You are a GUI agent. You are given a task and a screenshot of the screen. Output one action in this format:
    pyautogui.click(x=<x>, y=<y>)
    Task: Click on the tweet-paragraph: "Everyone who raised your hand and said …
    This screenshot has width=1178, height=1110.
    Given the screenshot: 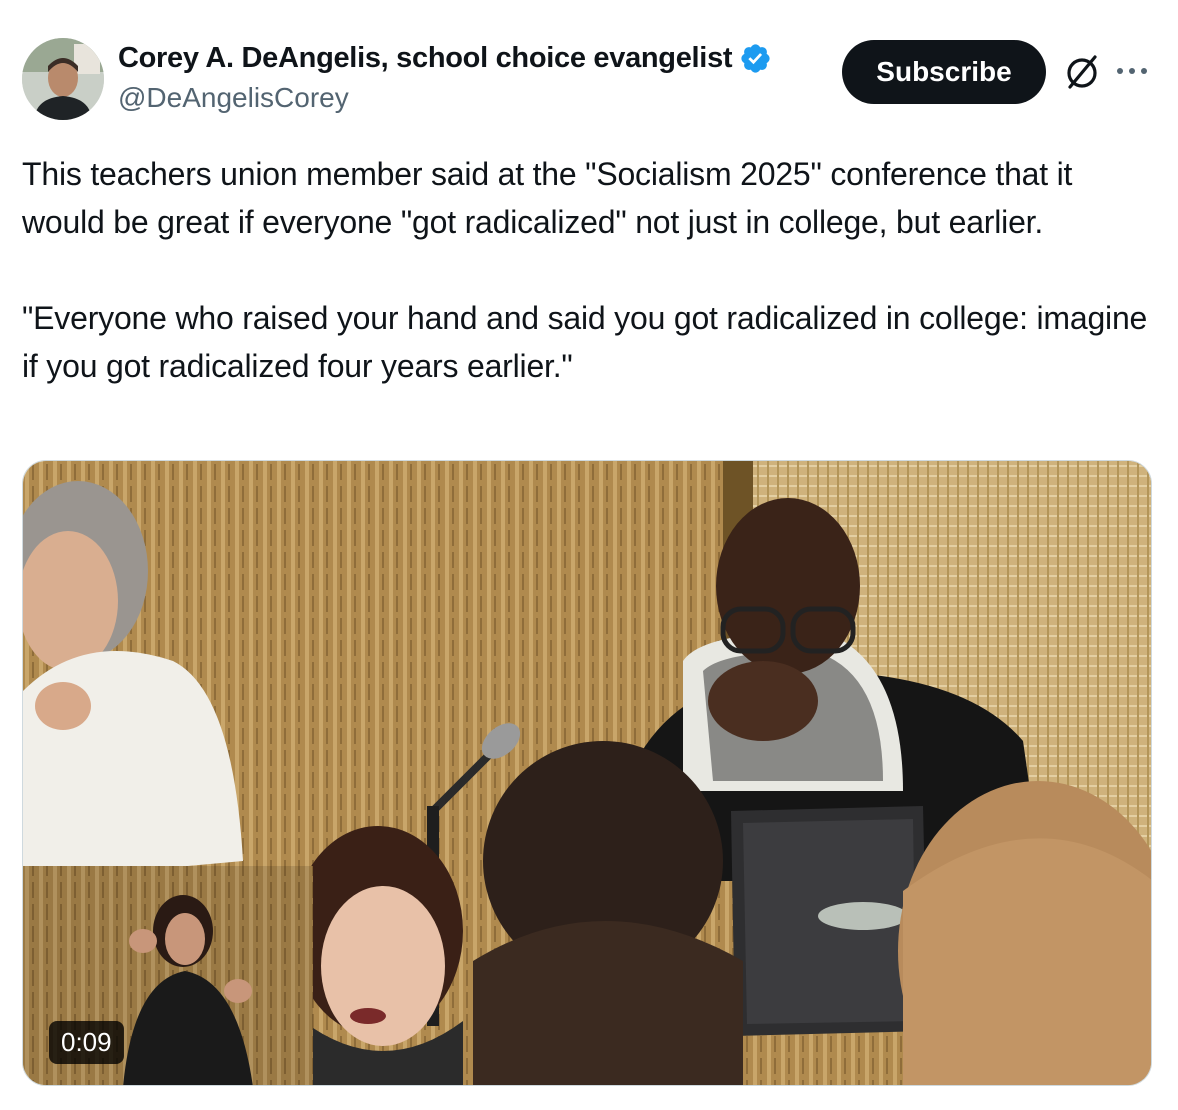 What is the action you would take?
    pyautogui.click(x=585, y=342)
    